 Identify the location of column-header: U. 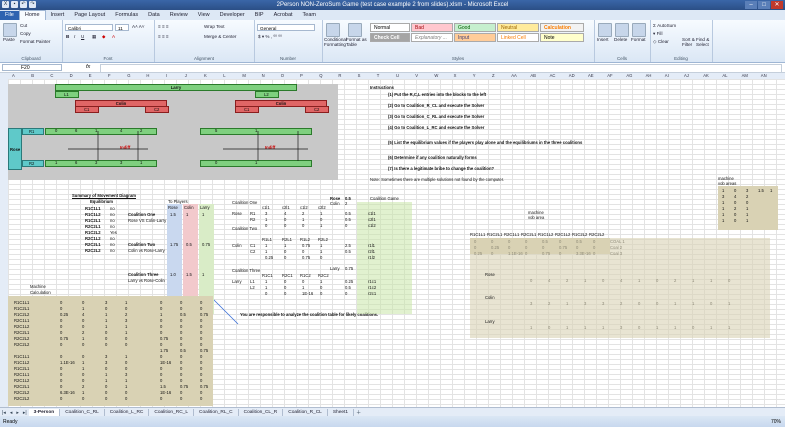
(397, 75).